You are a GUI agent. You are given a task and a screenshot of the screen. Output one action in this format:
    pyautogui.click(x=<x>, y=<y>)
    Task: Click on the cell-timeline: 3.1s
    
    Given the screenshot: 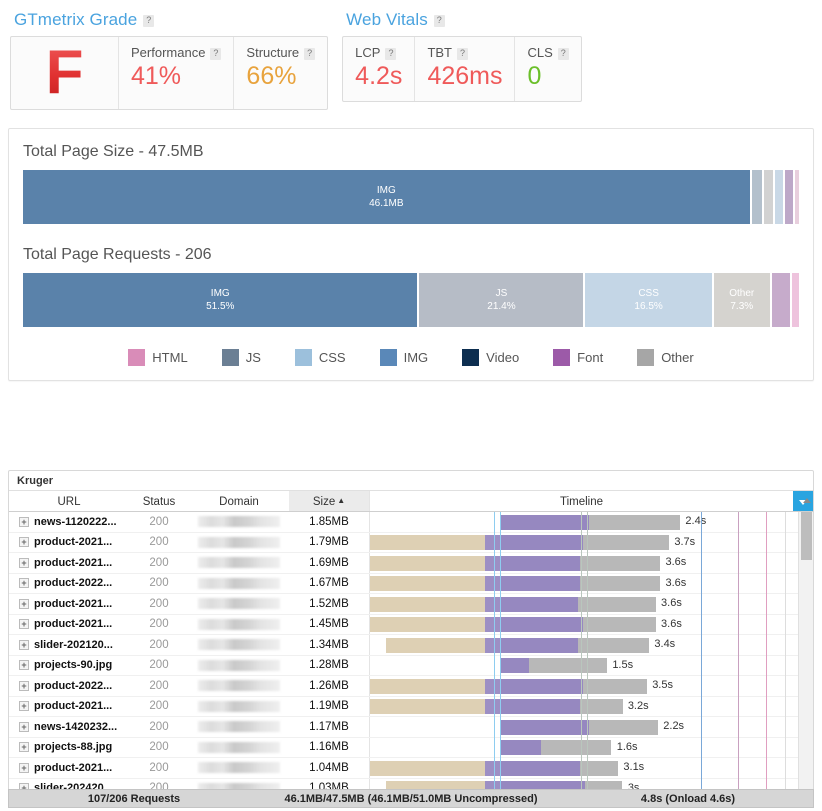 What is the action you would take?
    pyautogui.click(x=591, y=768)
    